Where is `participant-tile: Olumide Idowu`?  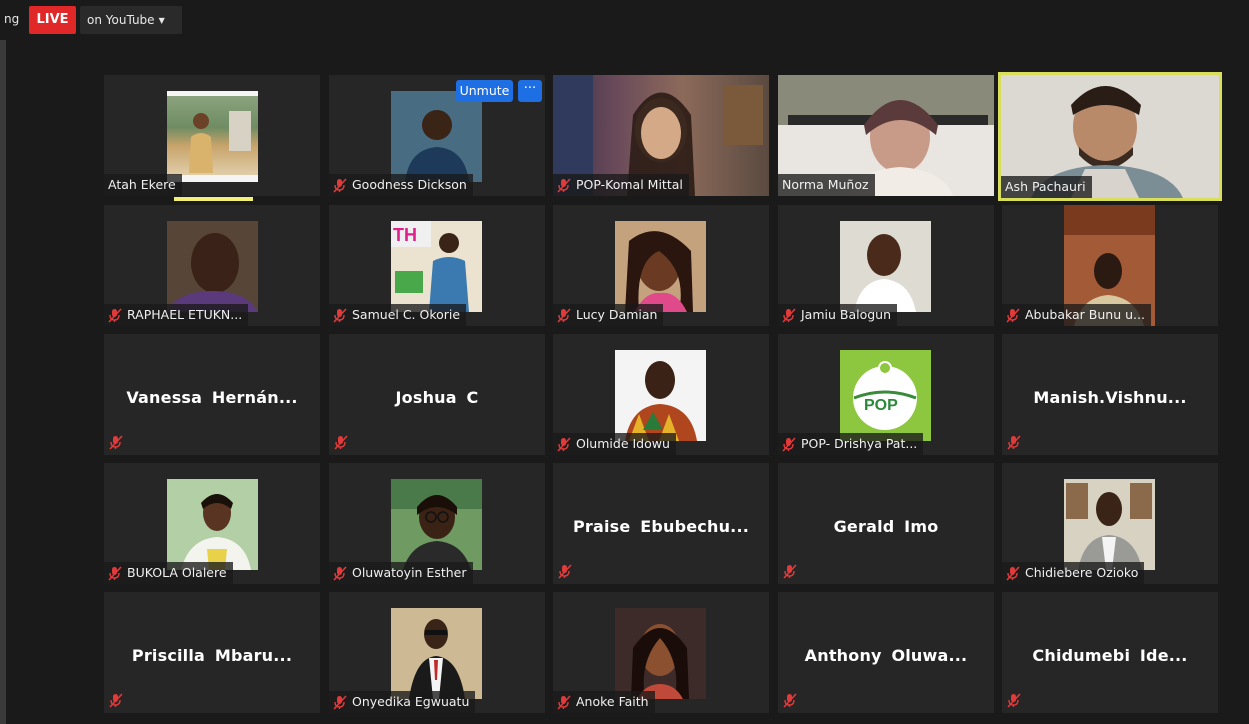
participant-tile: Olumide Idowu is located at coordinates (661, 394).